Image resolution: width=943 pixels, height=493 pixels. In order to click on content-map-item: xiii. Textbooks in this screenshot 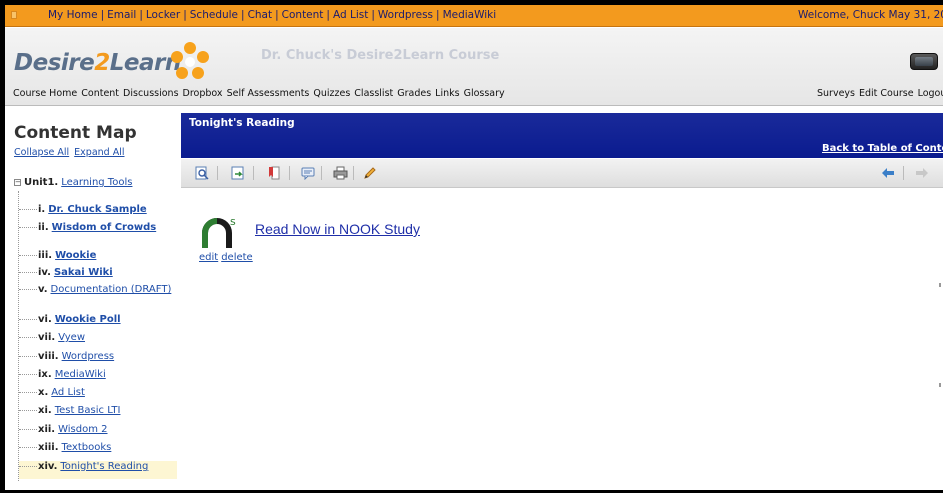, I will do `click(98, 451)`.